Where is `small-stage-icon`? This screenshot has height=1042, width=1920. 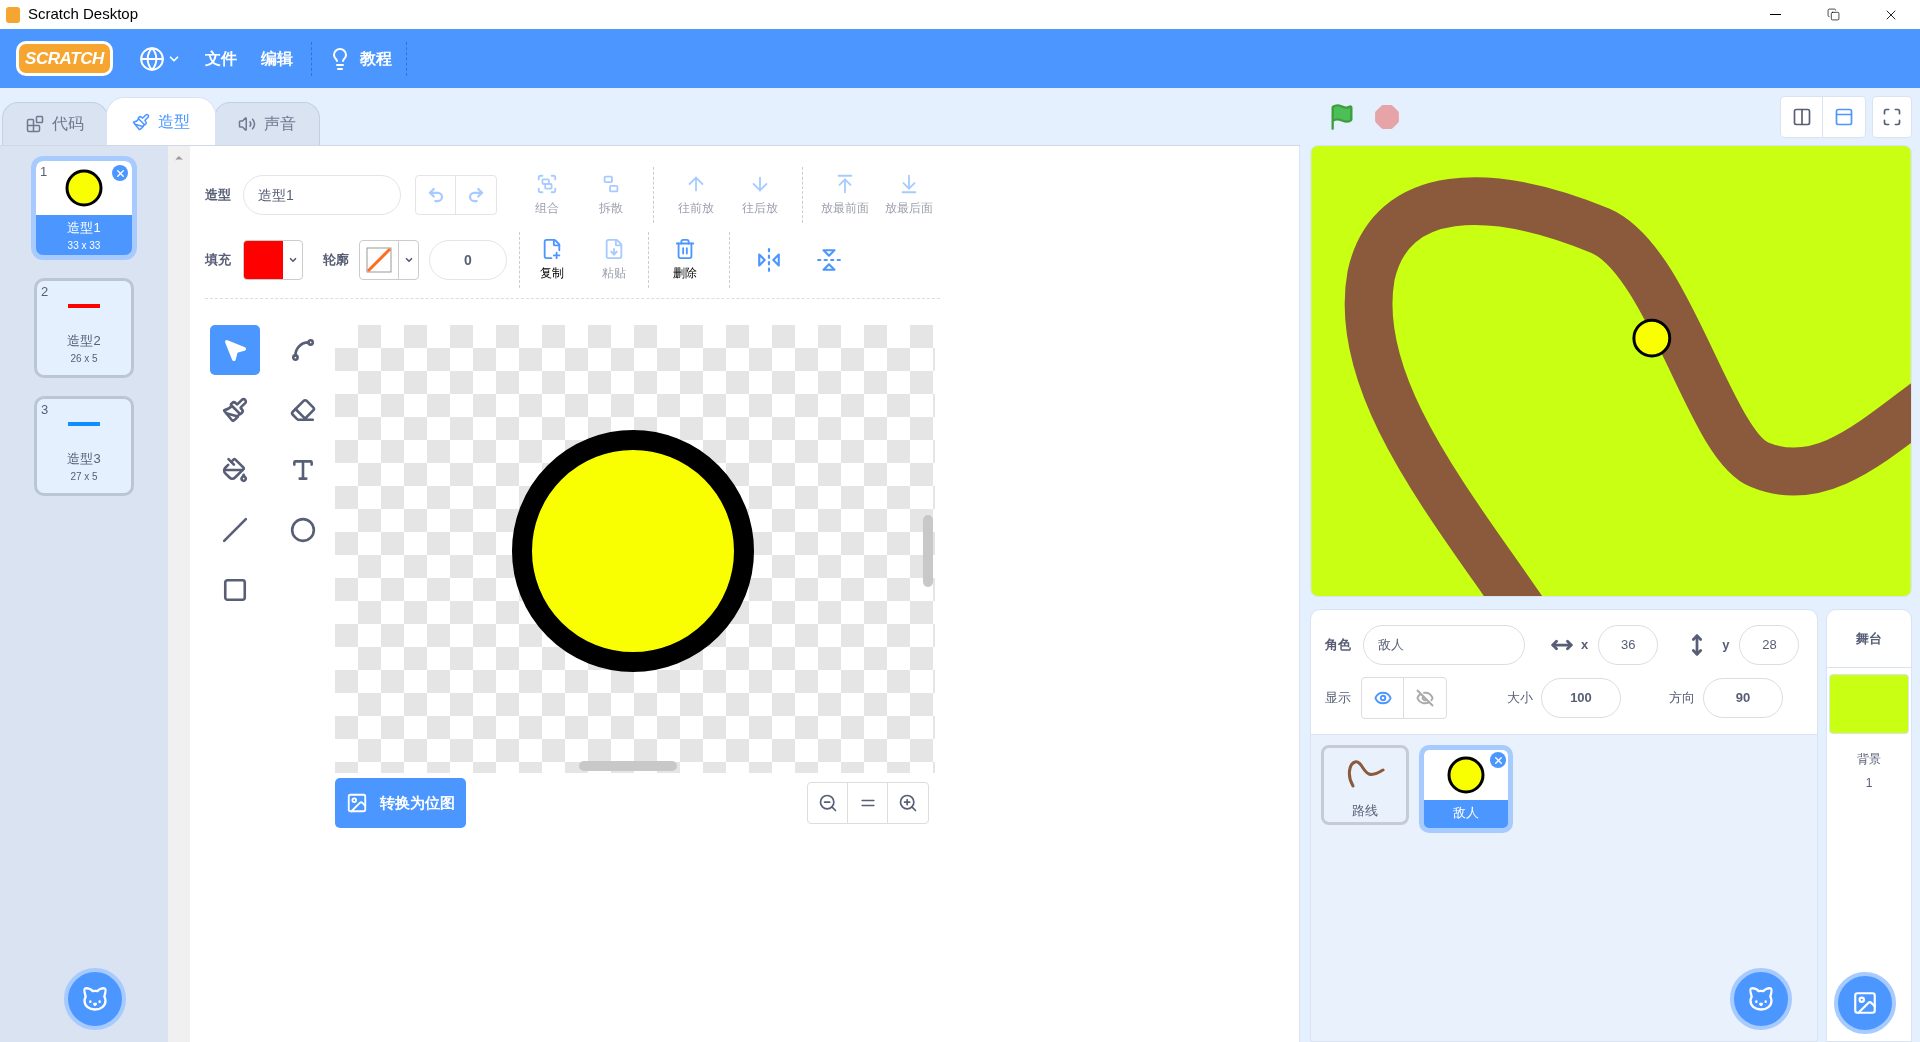
small-stage-icon is located at coordinates (1801, 116).